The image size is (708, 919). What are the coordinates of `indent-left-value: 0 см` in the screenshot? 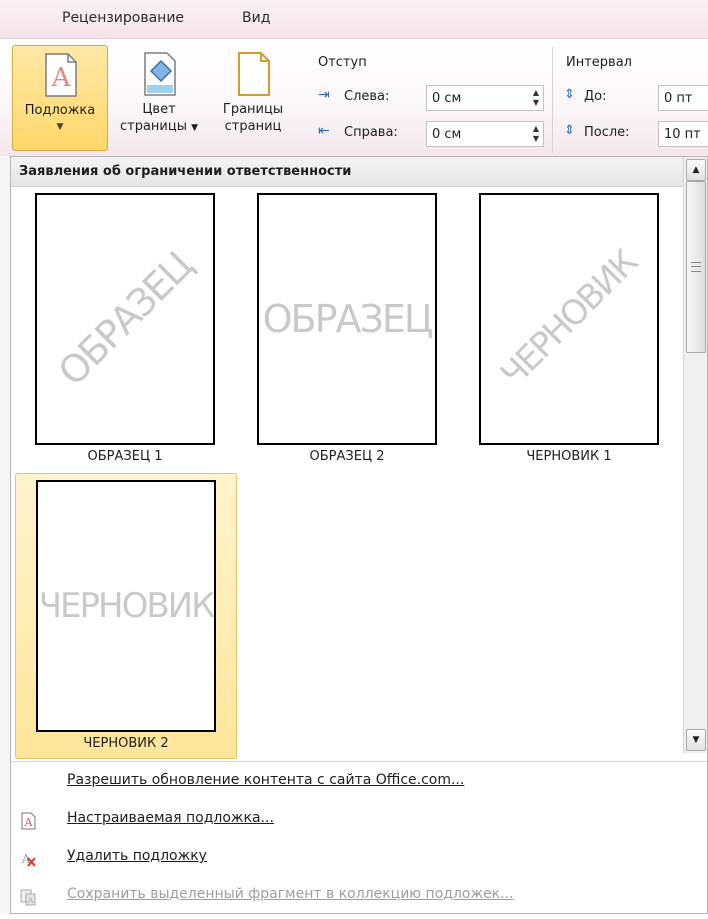 It's located at (447, 98).